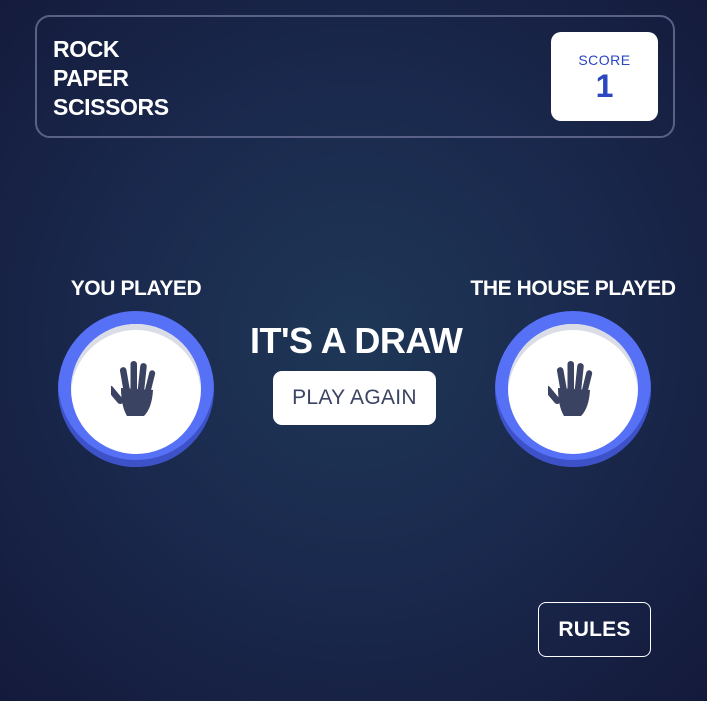 This screenshot has width=707, height=701. I want to click on house-token-face, so click(573, 389).